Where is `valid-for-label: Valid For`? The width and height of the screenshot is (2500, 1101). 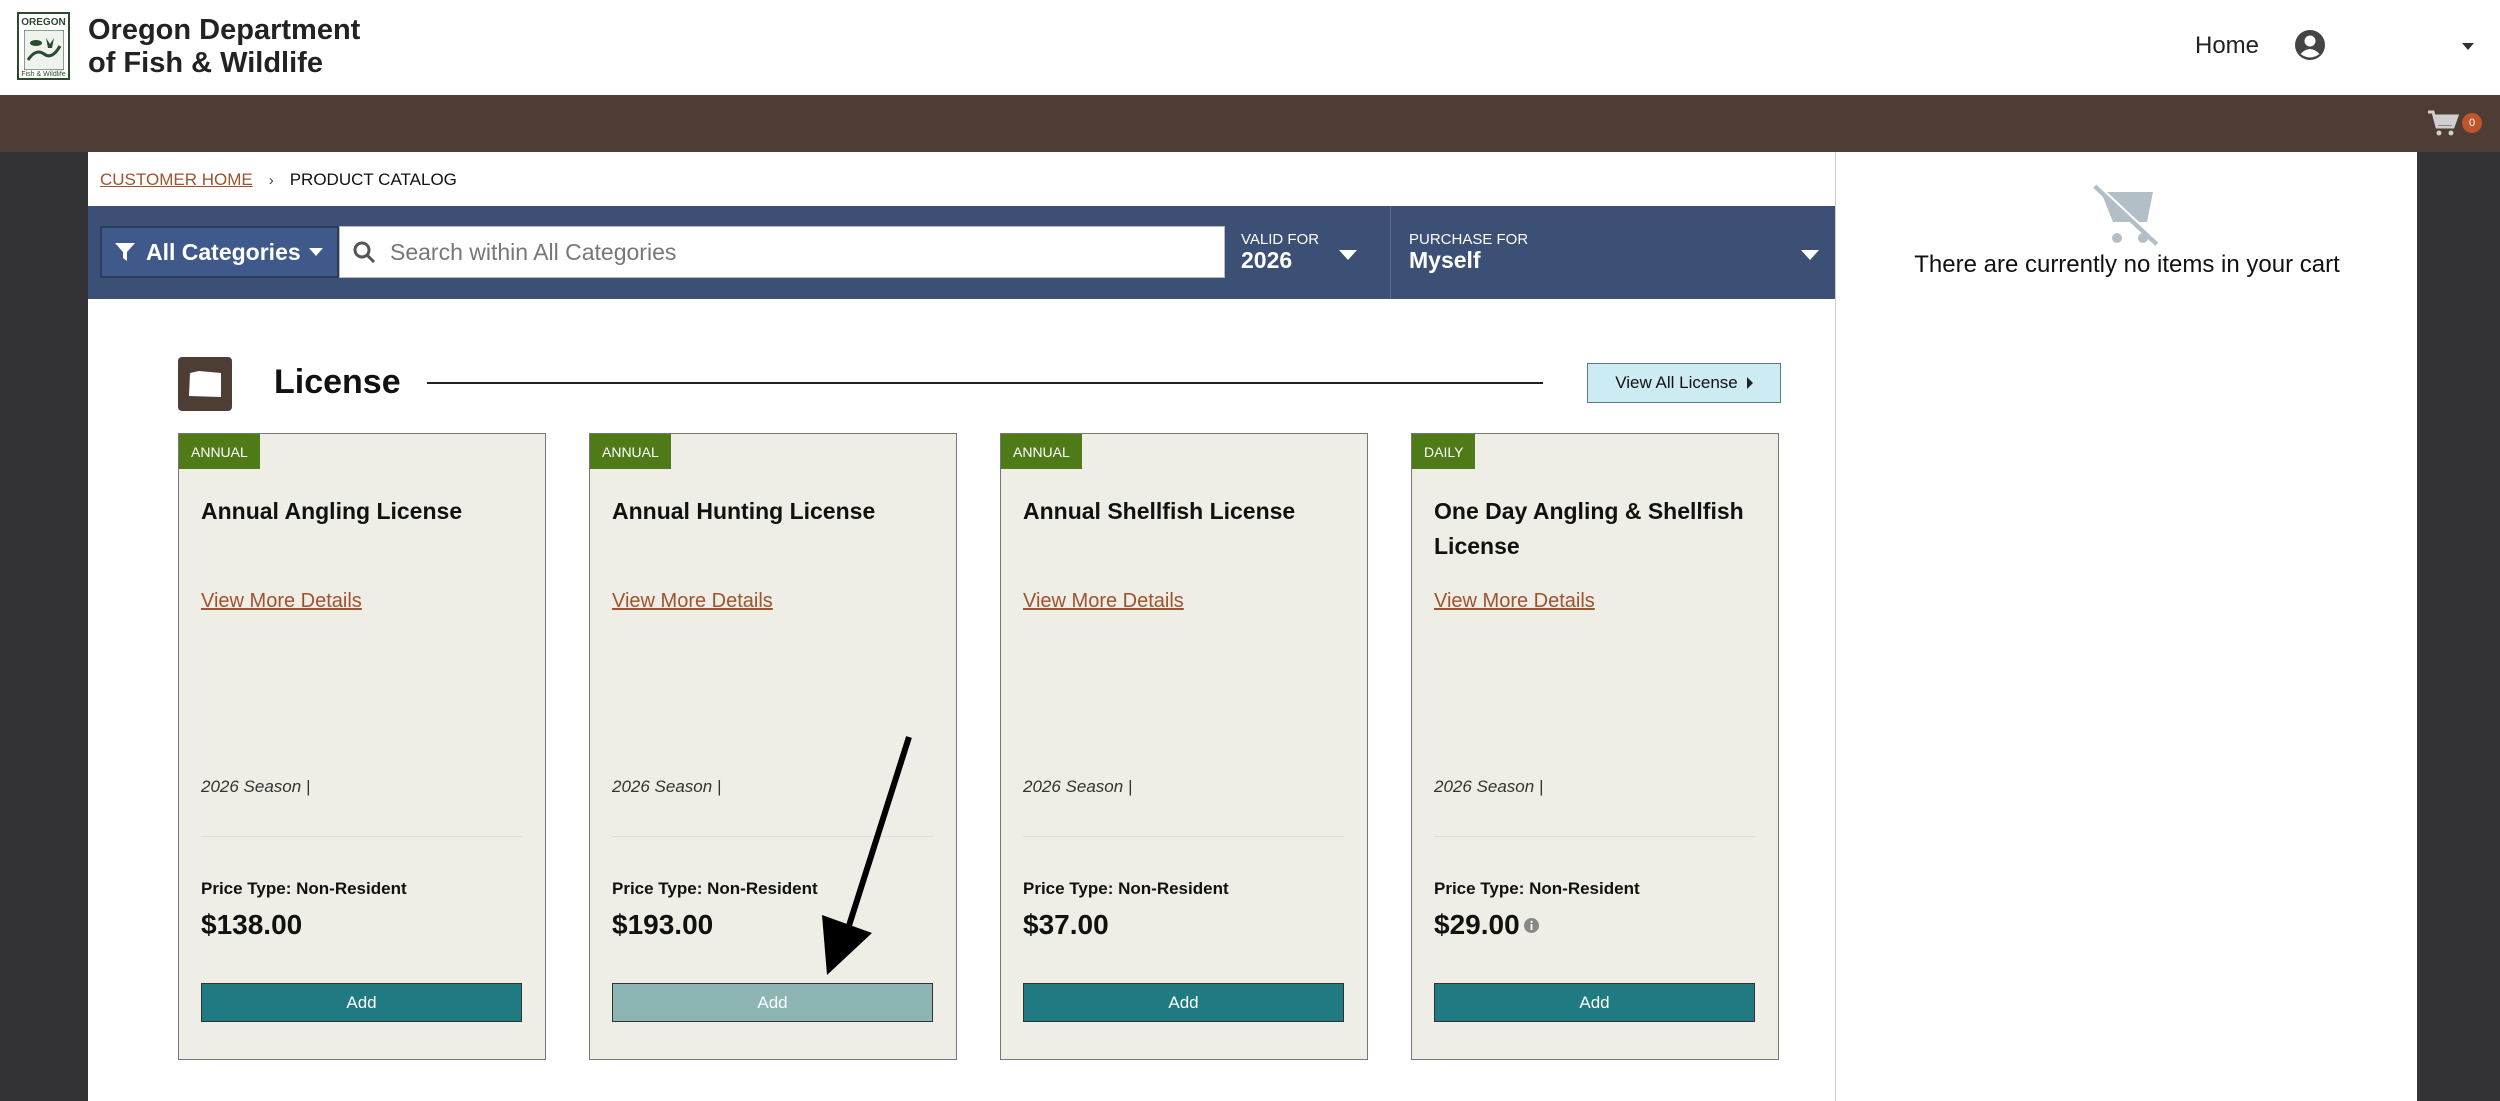
valid-for-label: Valid For is located at coordinates (1280, 239).